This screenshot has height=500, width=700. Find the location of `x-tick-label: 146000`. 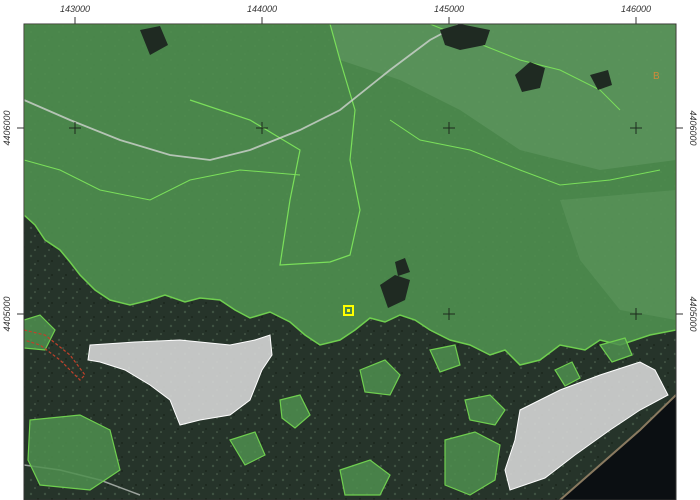

x-tick-label: 146000 is located at coordinates (636, 9).